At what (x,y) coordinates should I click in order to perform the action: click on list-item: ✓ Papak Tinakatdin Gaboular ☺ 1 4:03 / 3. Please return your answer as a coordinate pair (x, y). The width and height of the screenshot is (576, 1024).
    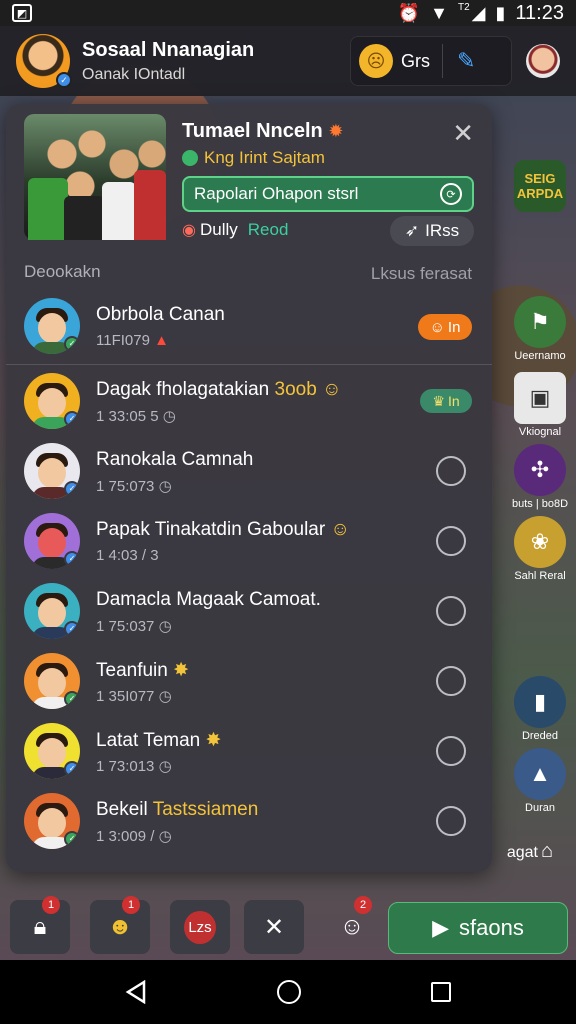
    Looking at the image, I should click on (249, 541).